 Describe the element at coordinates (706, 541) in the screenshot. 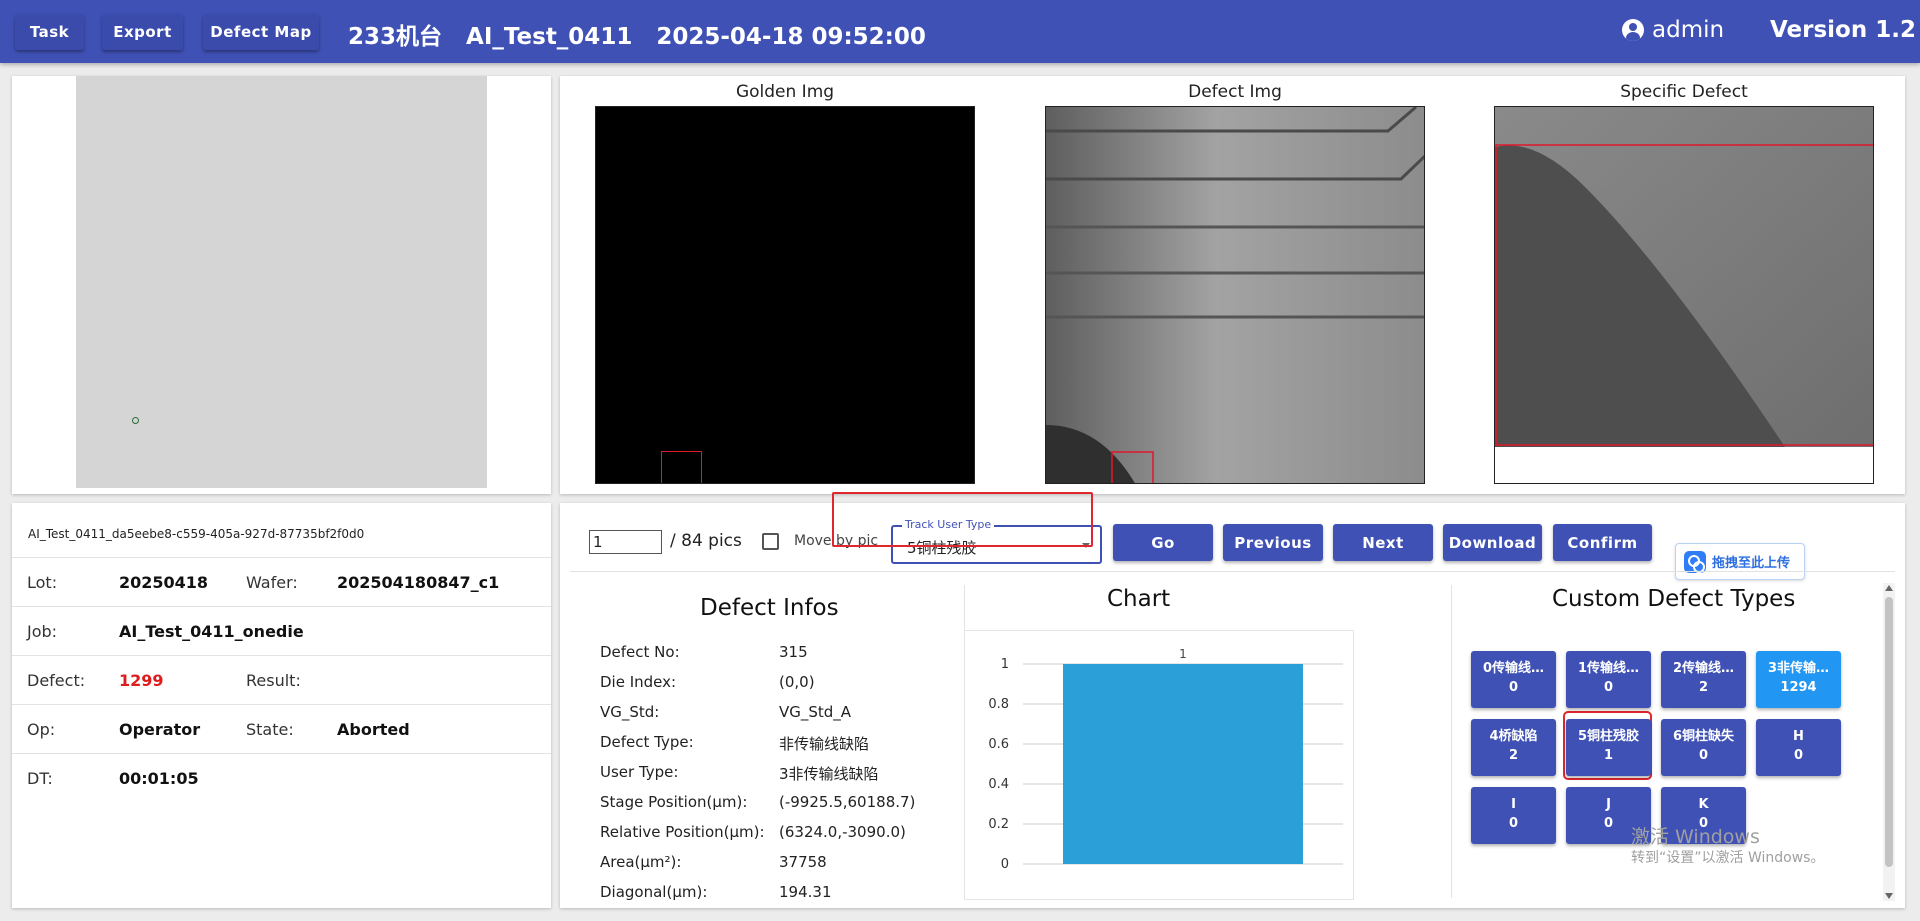

I see `page-total: / 84 pics` at that location.